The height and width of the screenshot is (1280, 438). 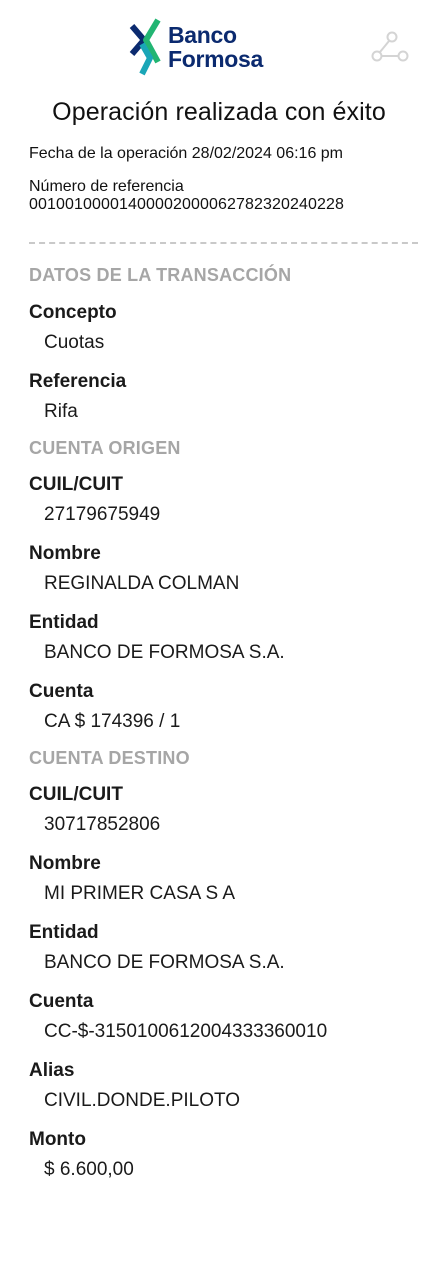 I want to click on section-title-destination: CUENTA DESTINO, so click(x=109, y=758).